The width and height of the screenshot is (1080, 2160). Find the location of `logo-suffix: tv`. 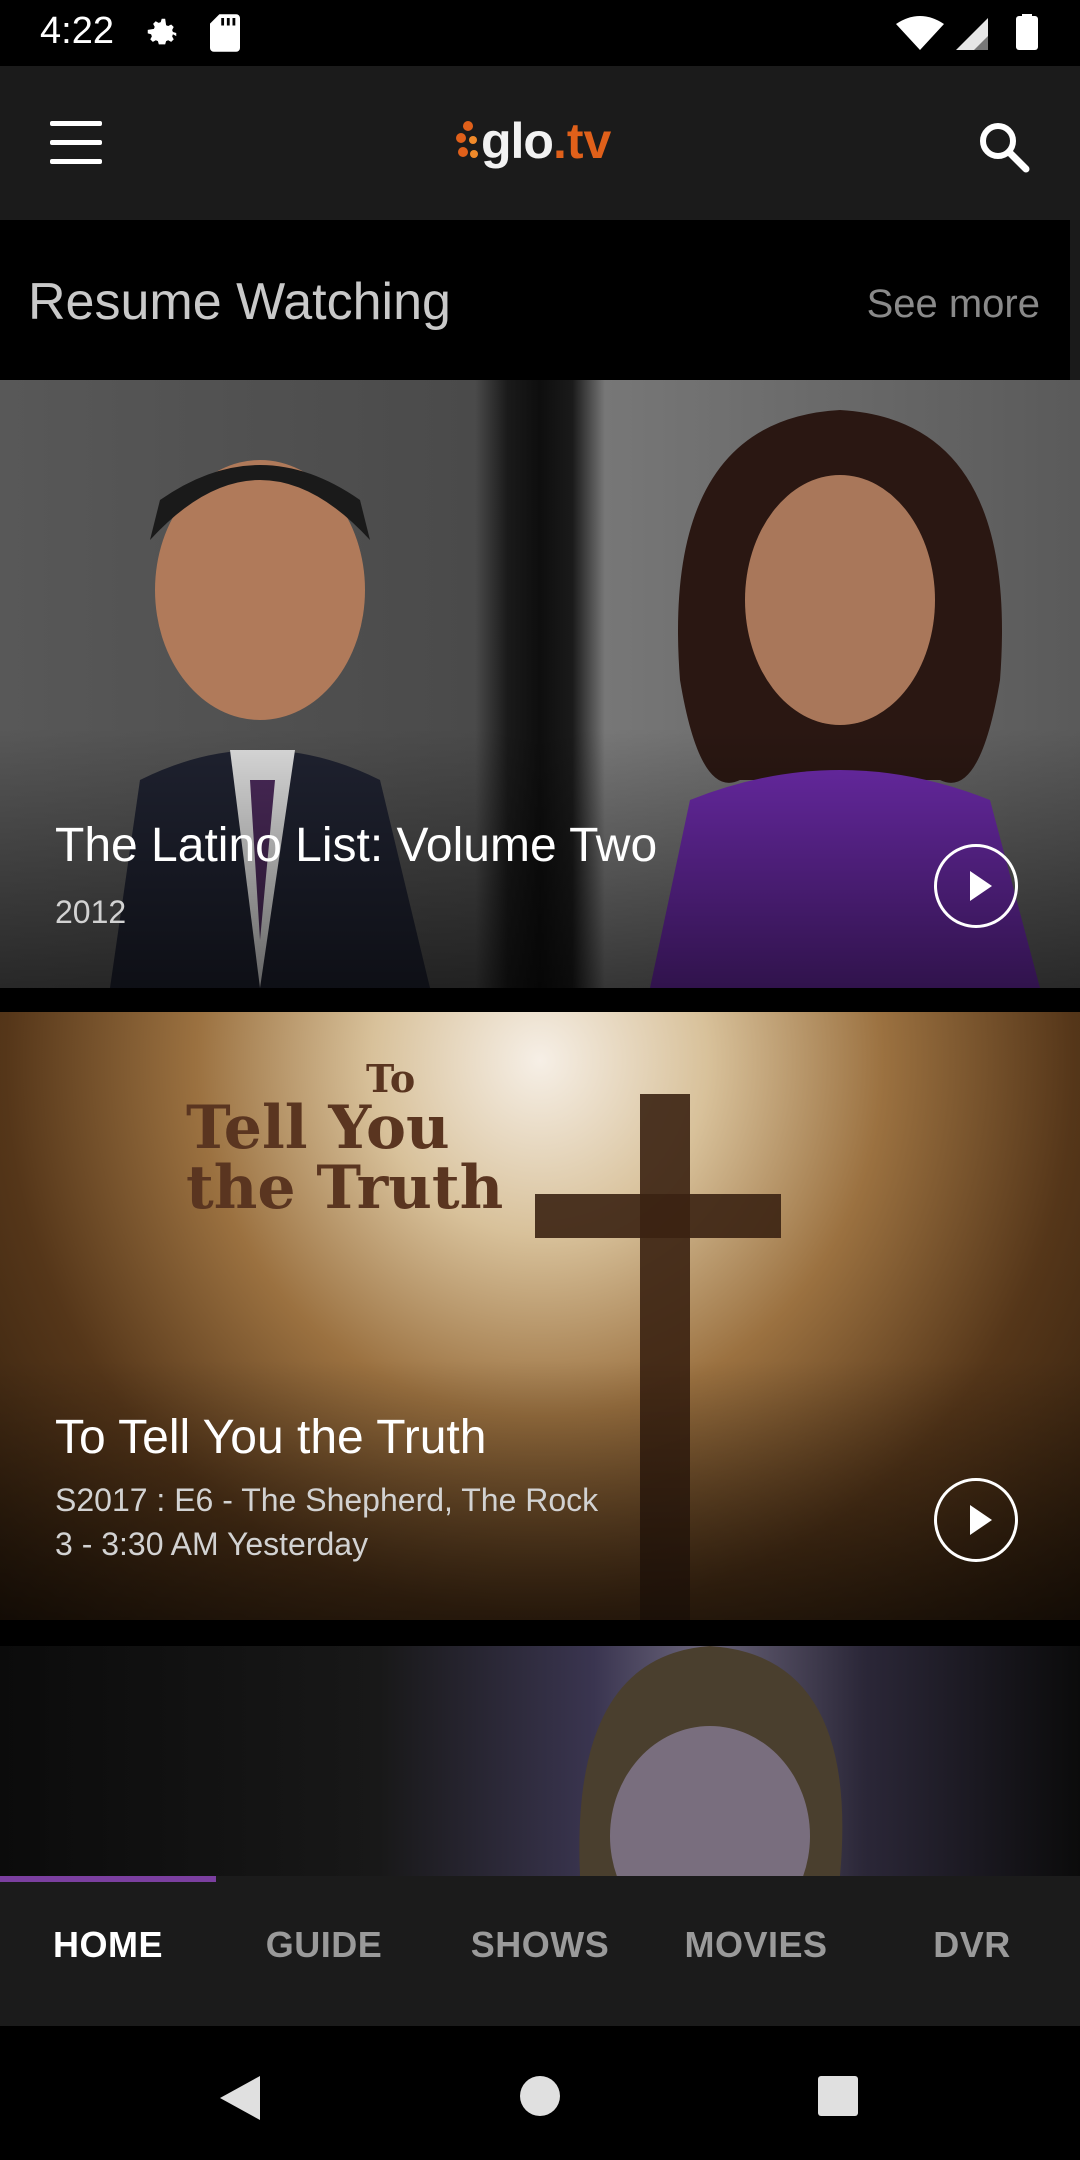

logo-suffix: tv is located at coordinates (589, 141).